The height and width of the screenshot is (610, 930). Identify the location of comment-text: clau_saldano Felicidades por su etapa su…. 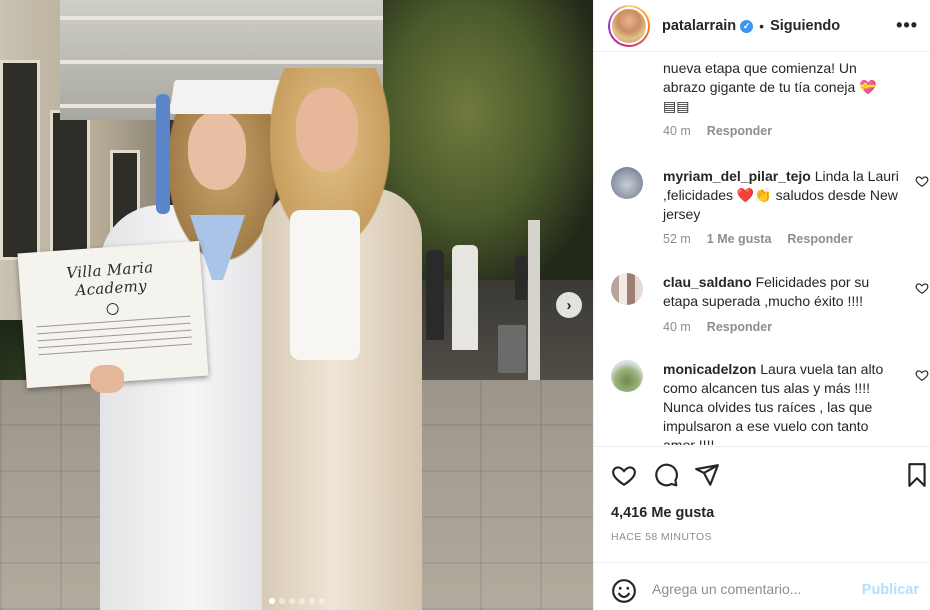
(783, 292).